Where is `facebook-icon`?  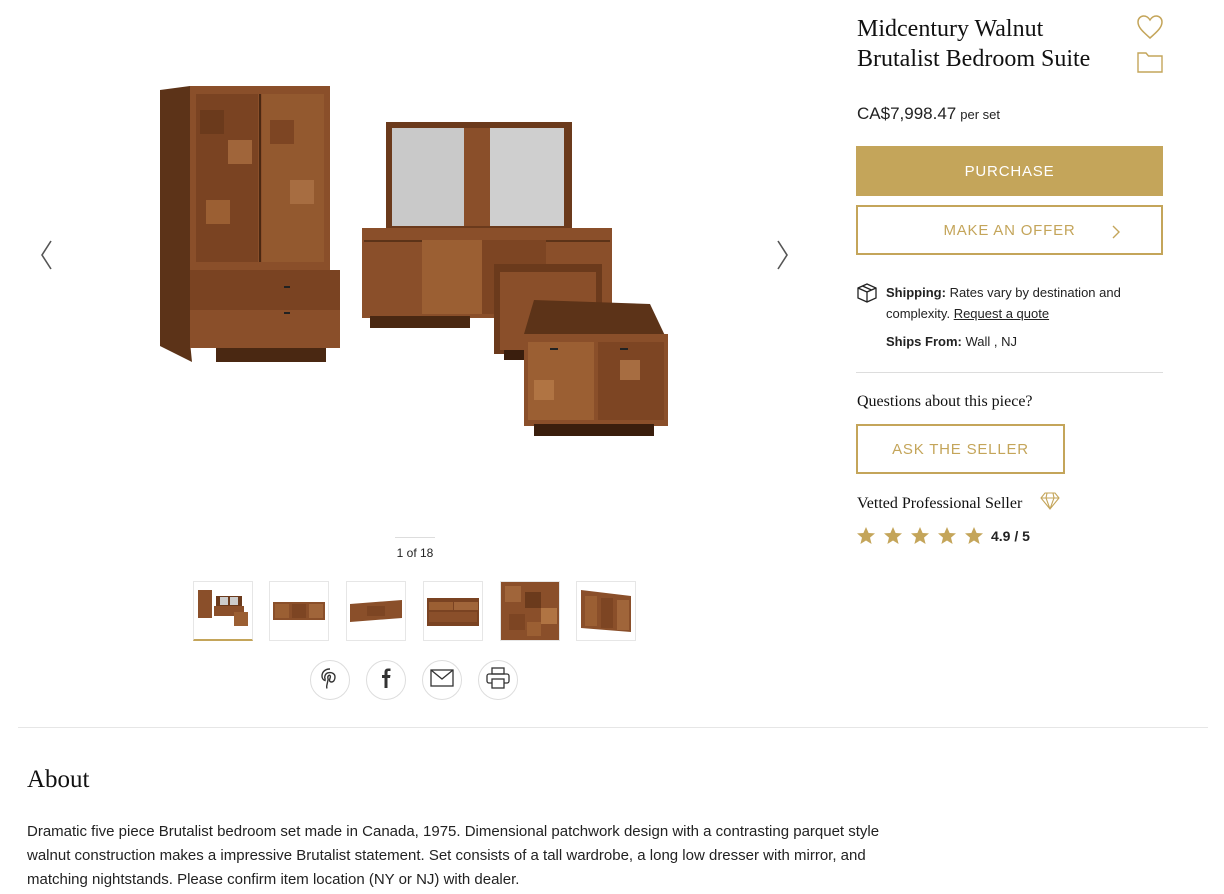
facebook-icon is located at coordinates (386, 680).